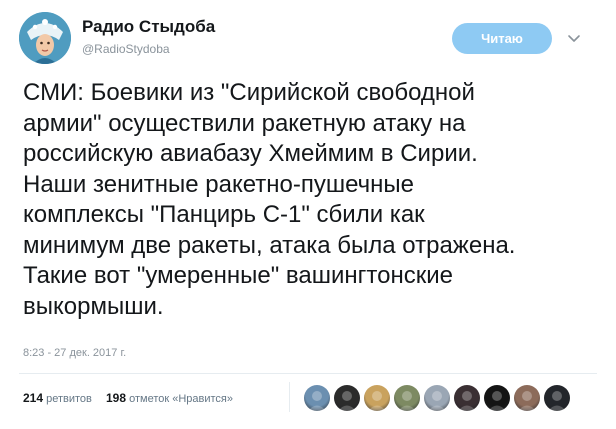  What do you see at coordinates (269, 245) in the screenshot?
I see `tweet-text-line: минимум две ракеты, атака была отражена.` at bounding box center [269, 245].